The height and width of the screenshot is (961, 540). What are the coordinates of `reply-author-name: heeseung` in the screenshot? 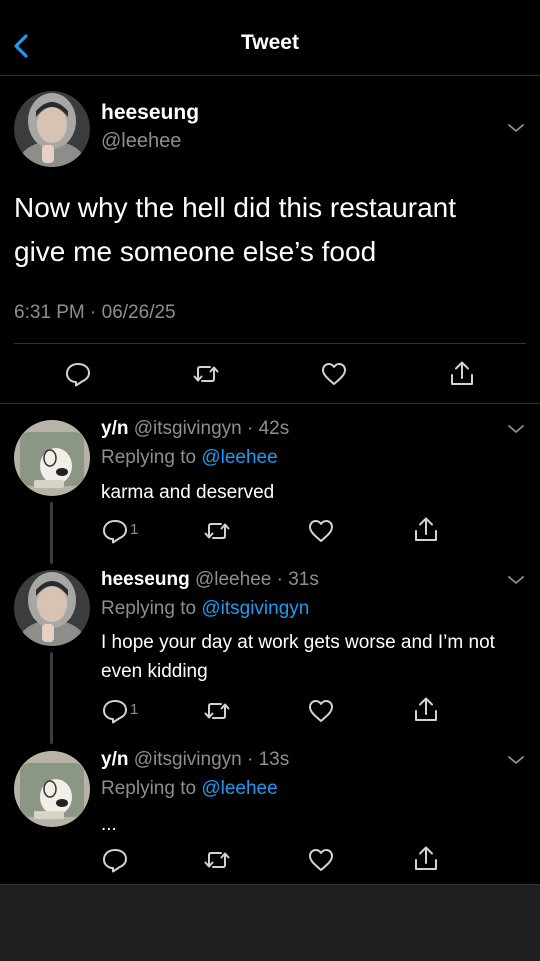 It's located at (145, 579).